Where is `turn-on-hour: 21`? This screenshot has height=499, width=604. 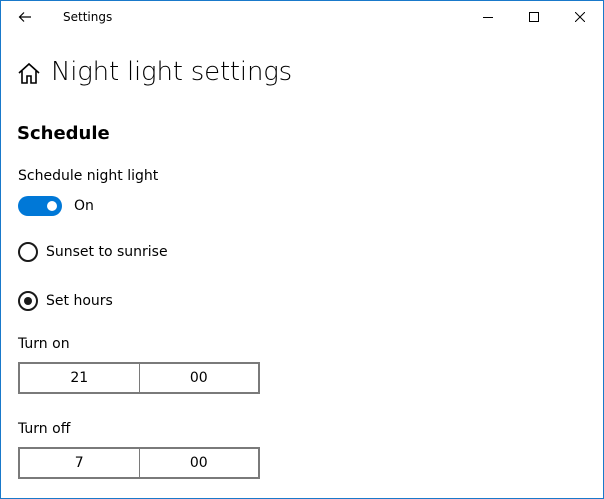 turn-on-hour: 21 is located at coordinates (79, 378).